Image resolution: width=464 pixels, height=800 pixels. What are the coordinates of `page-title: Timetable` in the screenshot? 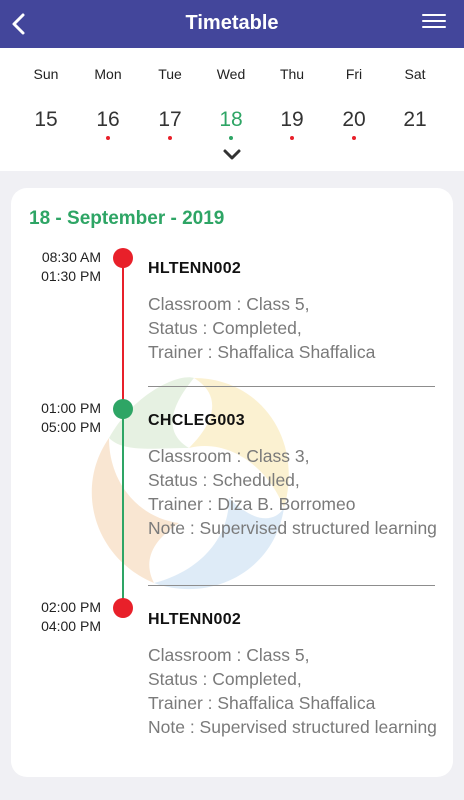 It's located at (232, 23).